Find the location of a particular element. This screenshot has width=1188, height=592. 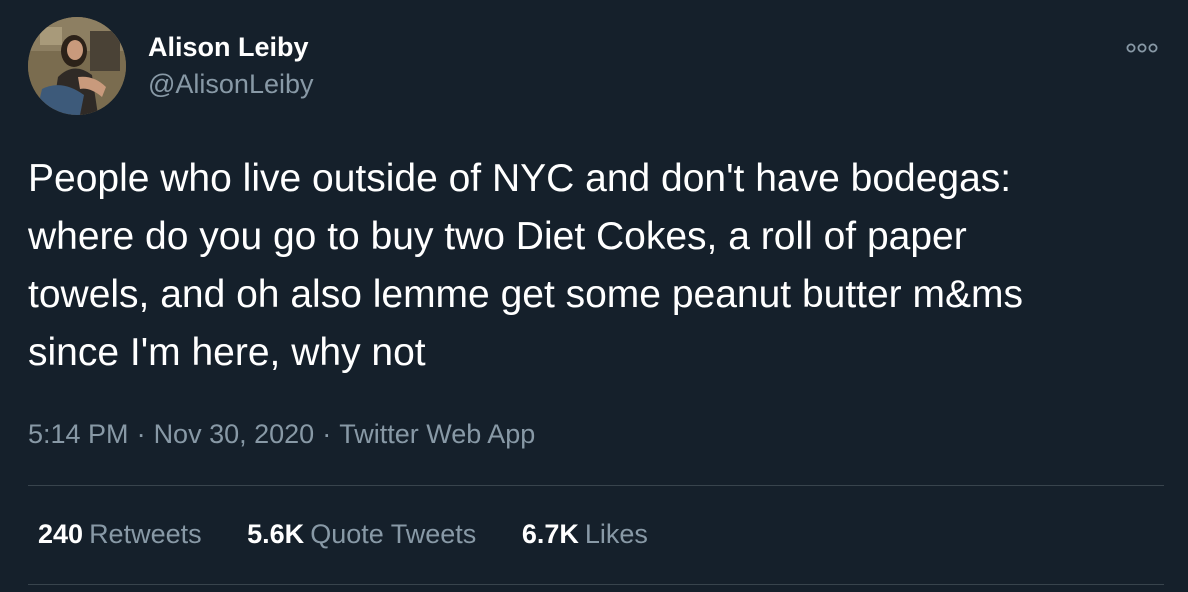

retweets-stat: 240 Retweets is located at coordinates (120, 534).